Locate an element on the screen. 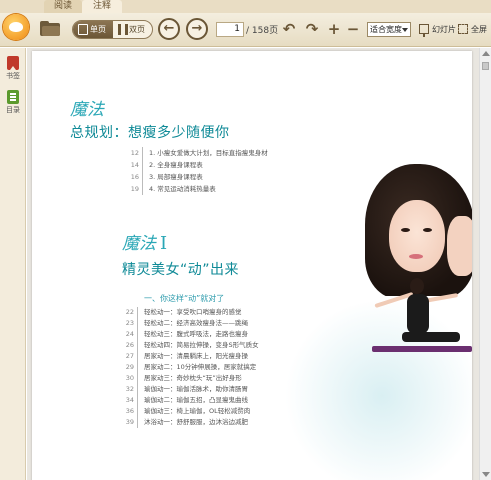 The height and width of the screenshot is (480, 491). toc-row: 30 居家动三：奇妙枕头“玩”出好身形 is located at coordinates (190, 378).